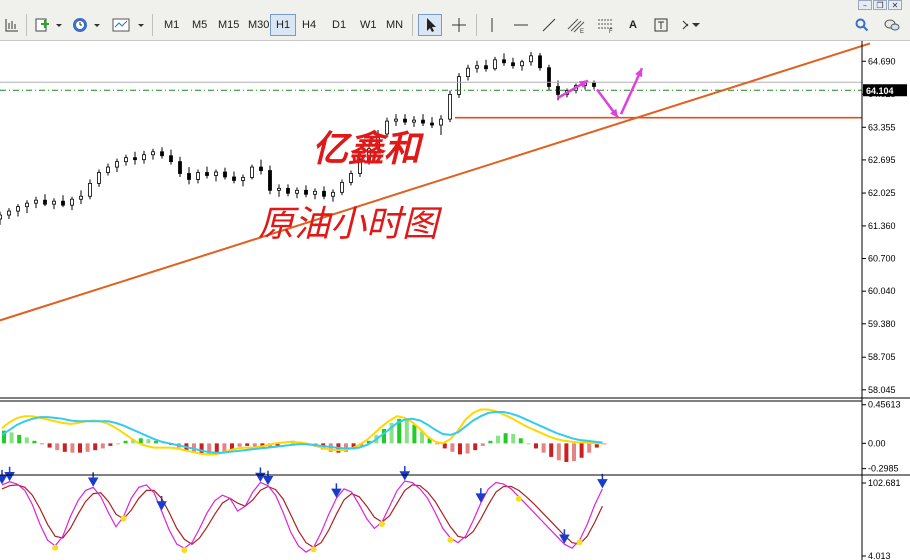 This screenshot has width=910, height=560. I want to click on timeframe-m15: M15, so click(228, 25).